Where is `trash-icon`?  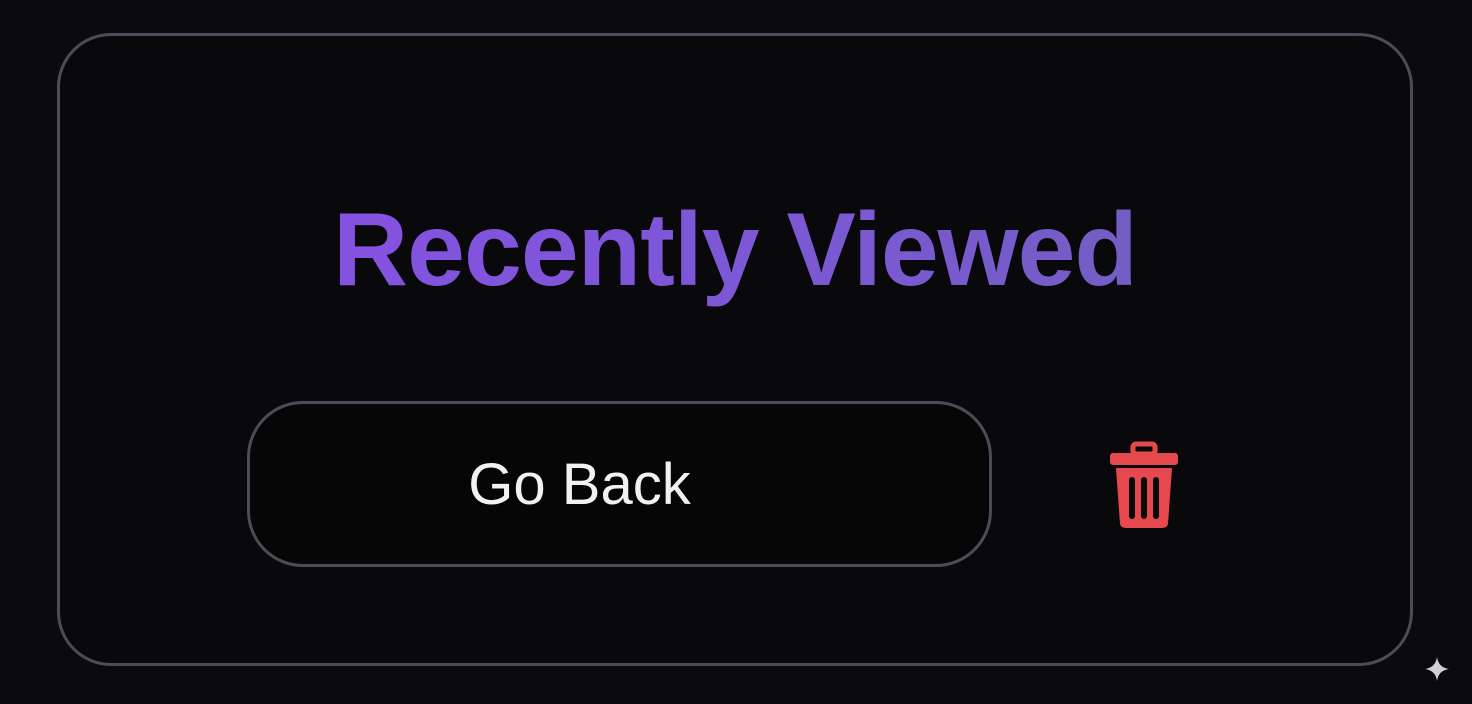
trash-icon is located at coordinates (1144, 485).